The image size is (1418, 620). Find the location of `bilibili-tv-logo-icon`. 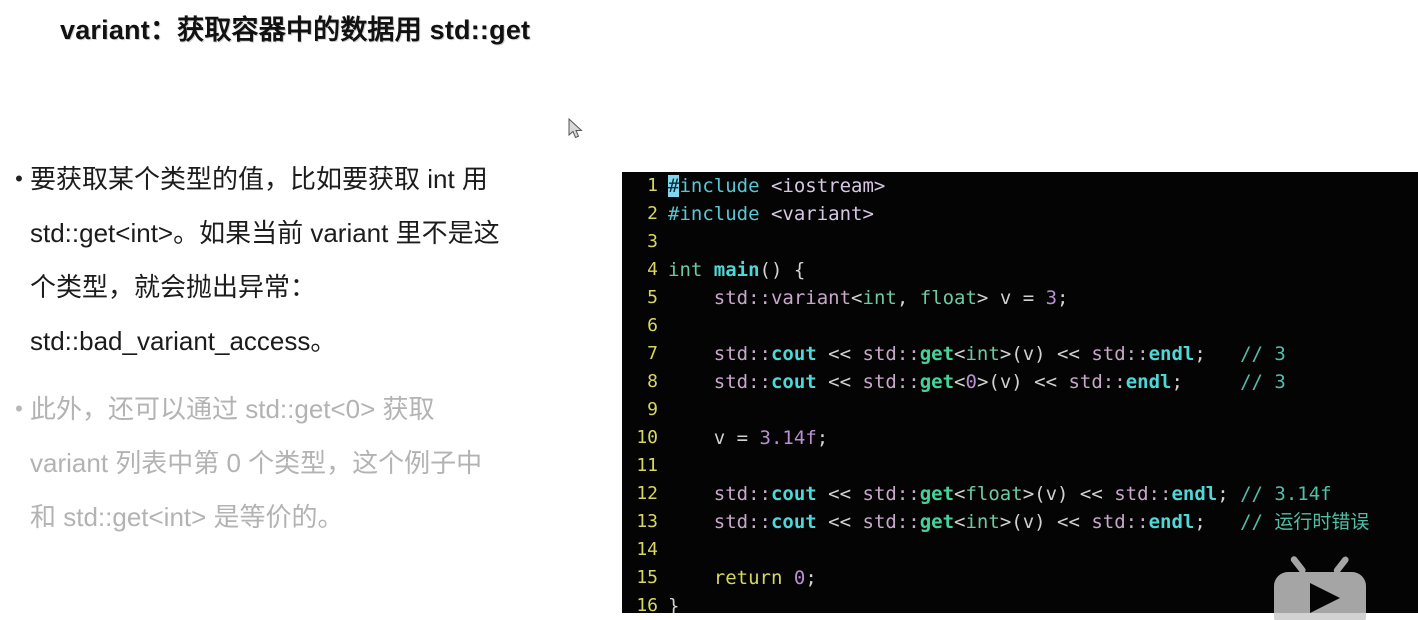

bilibili-tv-logo-icon is located at coordinates (1320, 588).